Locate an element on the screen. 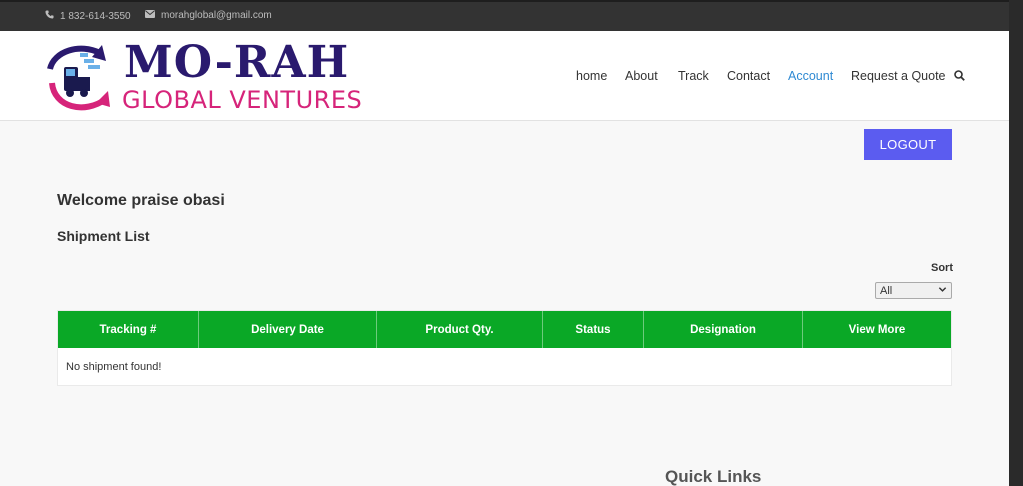 This screenshot has width=1023, height=486. column-header-status: Status is located at coordinates (593, 329).